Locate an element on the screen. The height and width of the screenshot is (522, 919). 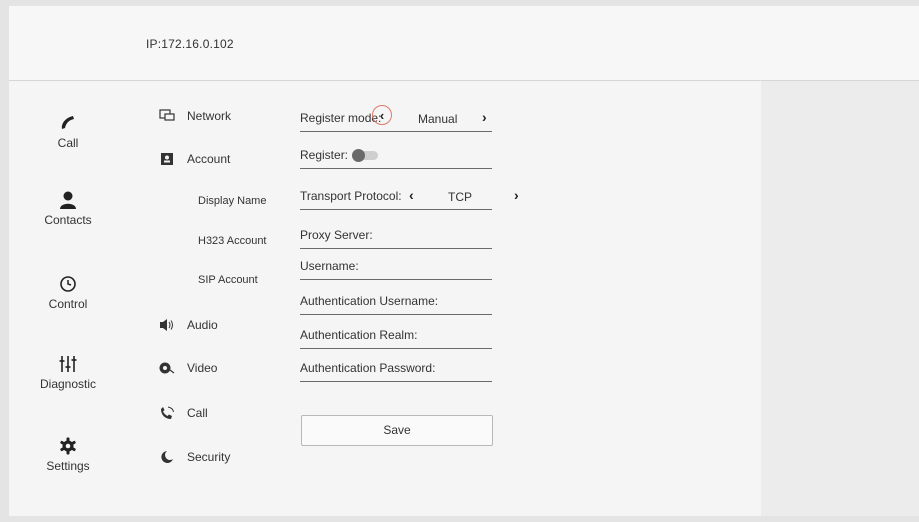
auth-realm-label: Authentication Realm: is located at coordinates (359, 335).